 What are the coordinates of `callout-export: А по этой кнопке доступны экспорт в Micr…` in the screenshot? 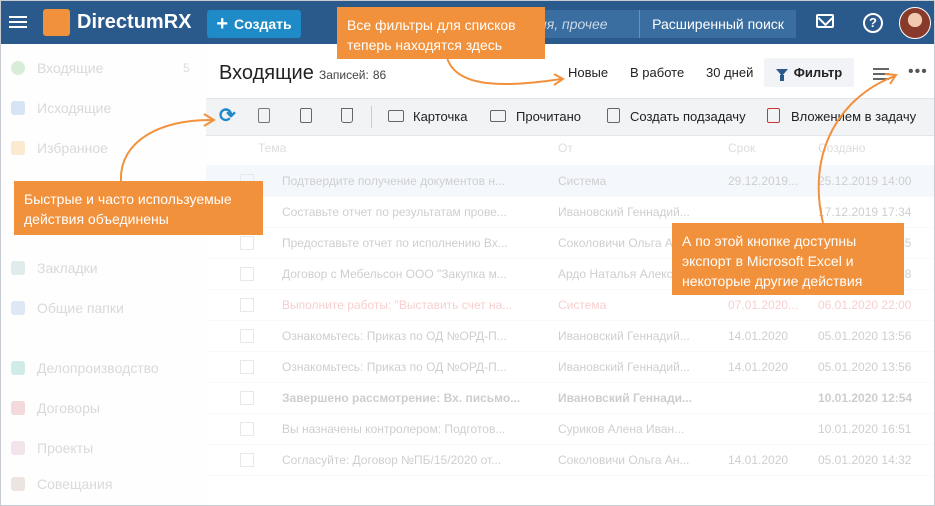 It's located at (788, 259).